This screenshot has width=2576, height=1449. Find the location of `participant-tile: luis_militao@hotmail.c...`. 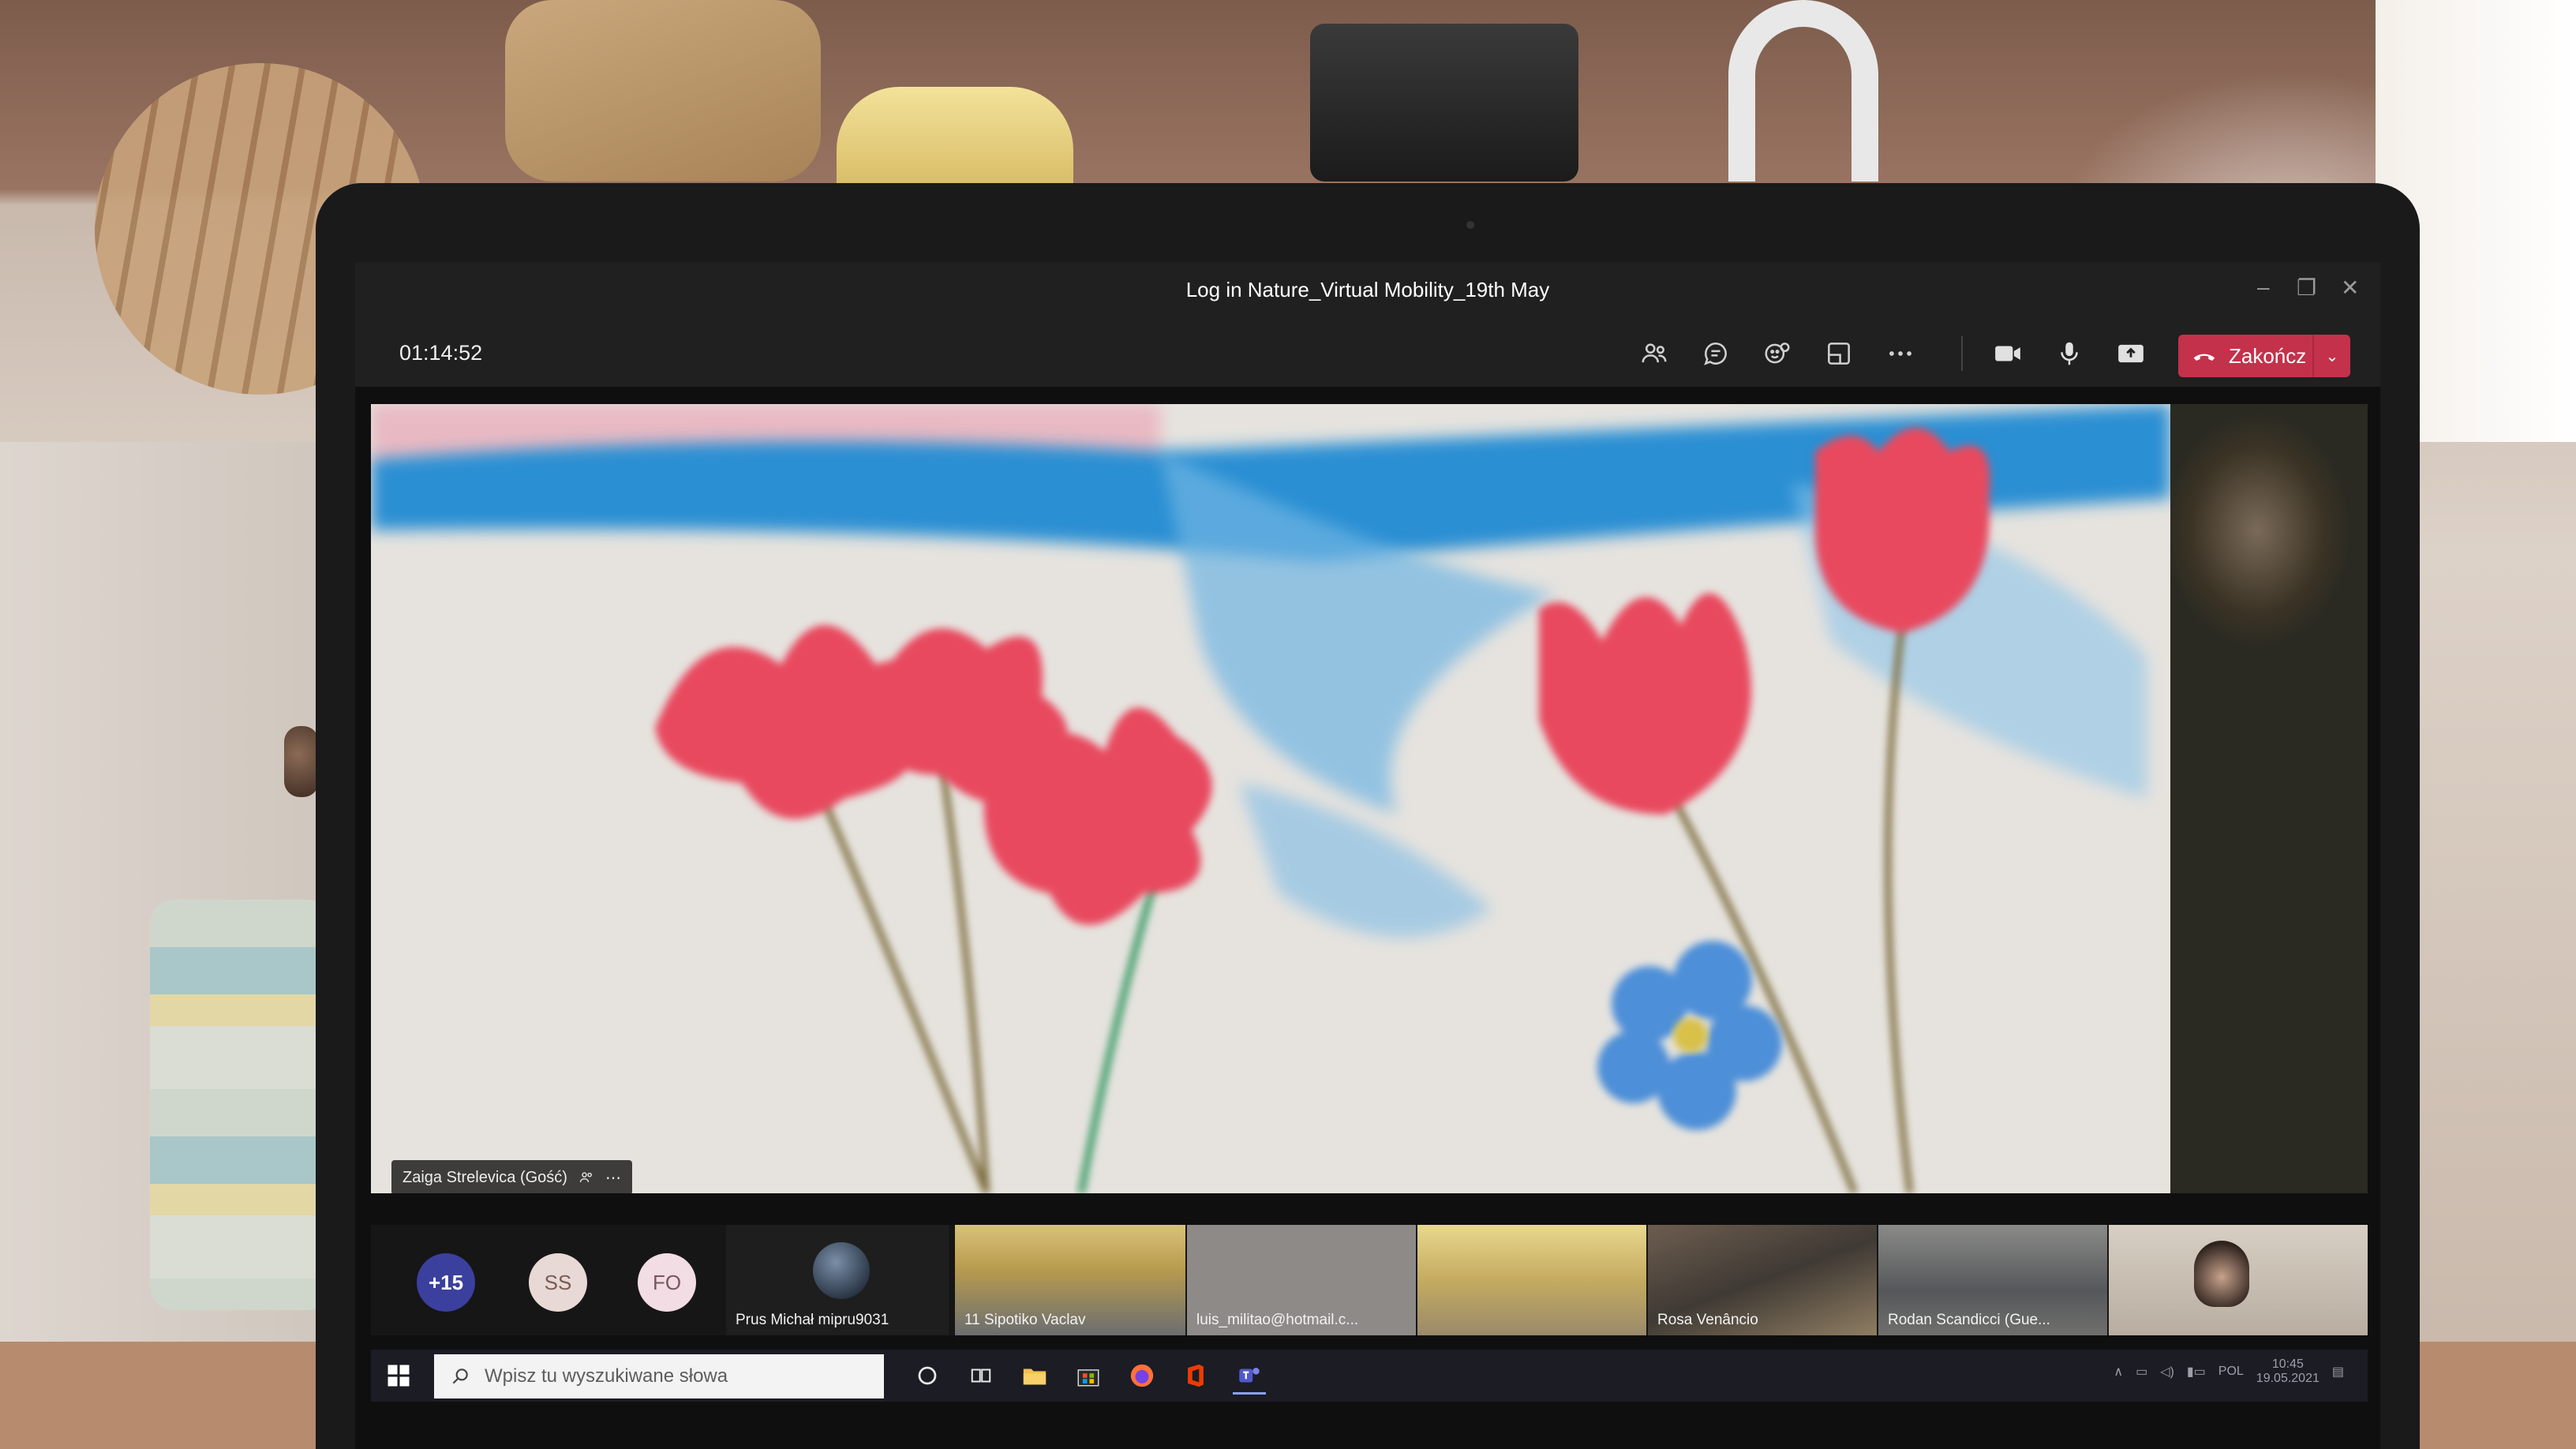

participant-tile: luis_militao@hotmail.c... is located at coordinates (1301, 1280).